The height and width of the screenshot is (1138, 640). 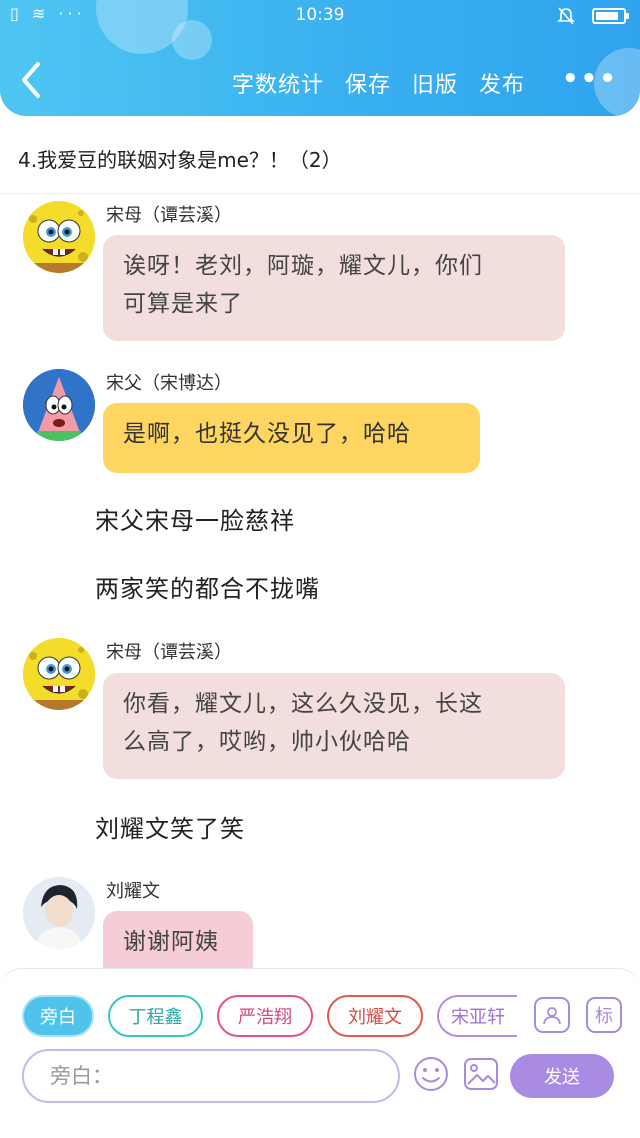 What do you see at coordinates (590, 79) in the screenshot?
I see `more-options-icon: •••` at bounding box center [590, 79].